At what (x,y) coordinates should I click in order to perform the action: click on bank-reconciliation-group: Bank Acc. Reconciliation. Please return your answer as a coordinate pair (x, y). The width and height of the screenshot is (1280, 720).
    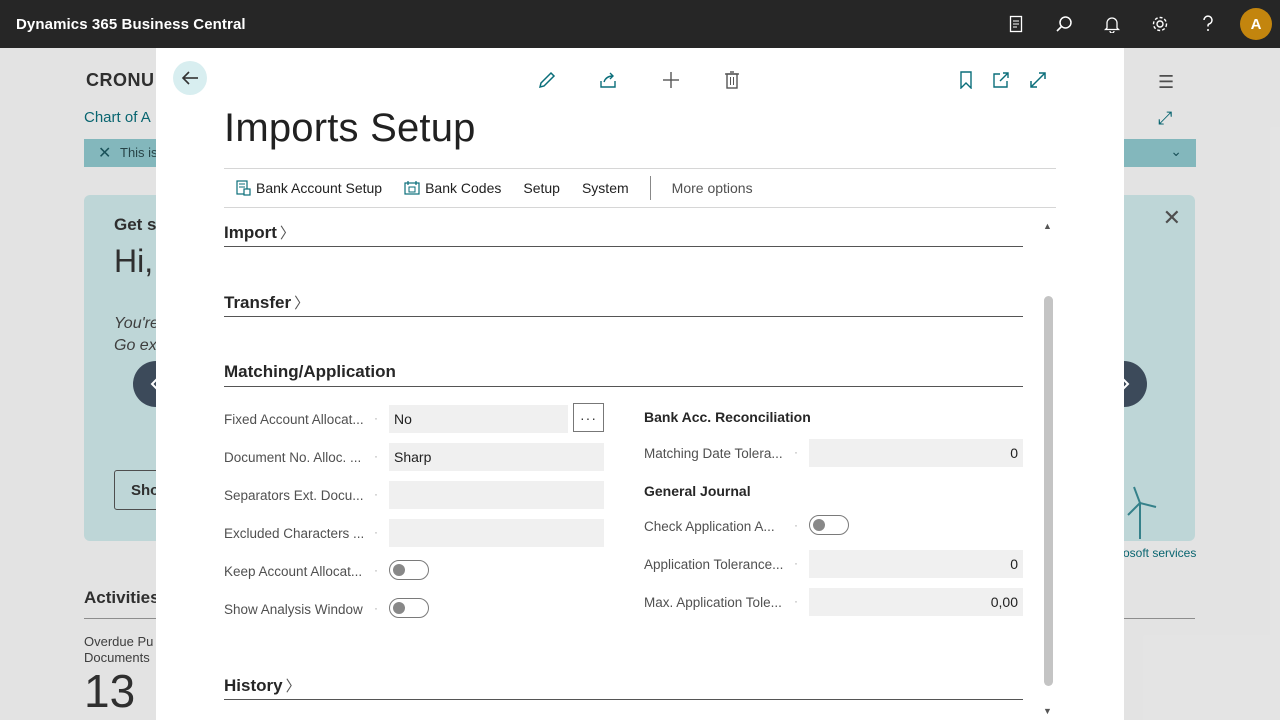
    Looking at the image, I should click on (727, 417).